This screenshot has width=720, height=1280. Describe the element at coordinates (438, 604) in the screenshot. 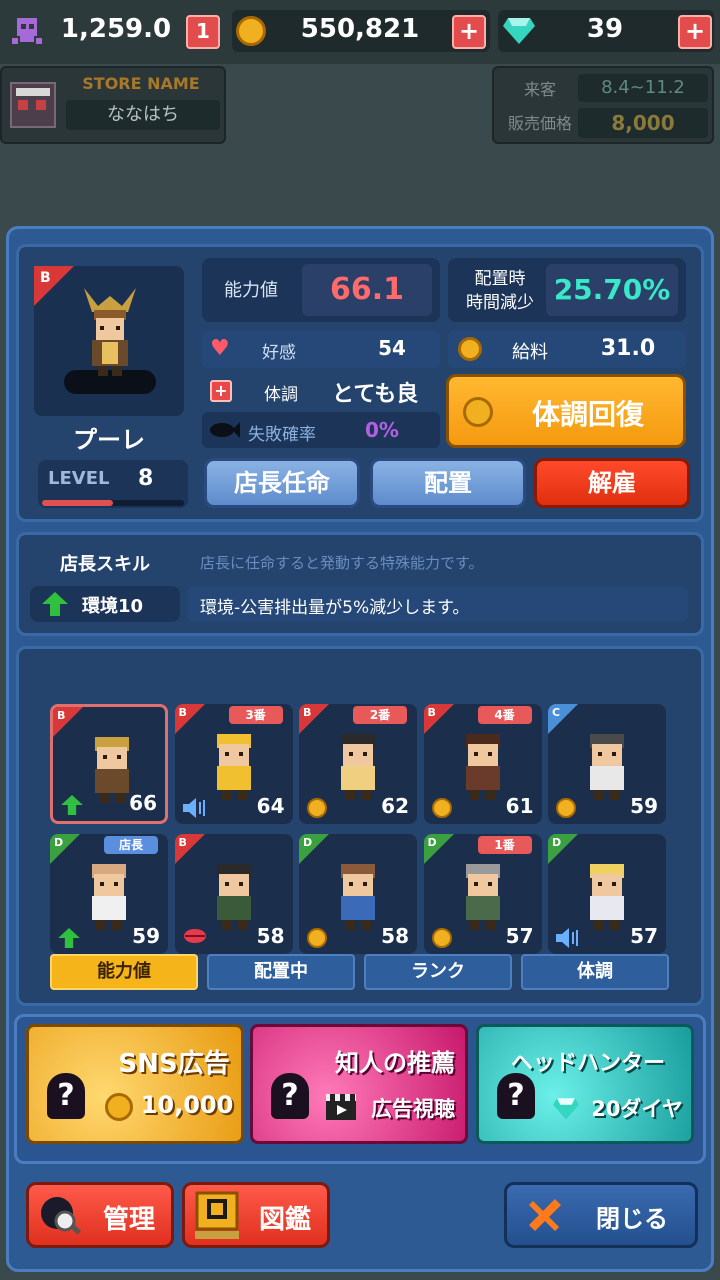

I see `skill-detail-box: 環境-公害排出量が5%減少します。` at that location.